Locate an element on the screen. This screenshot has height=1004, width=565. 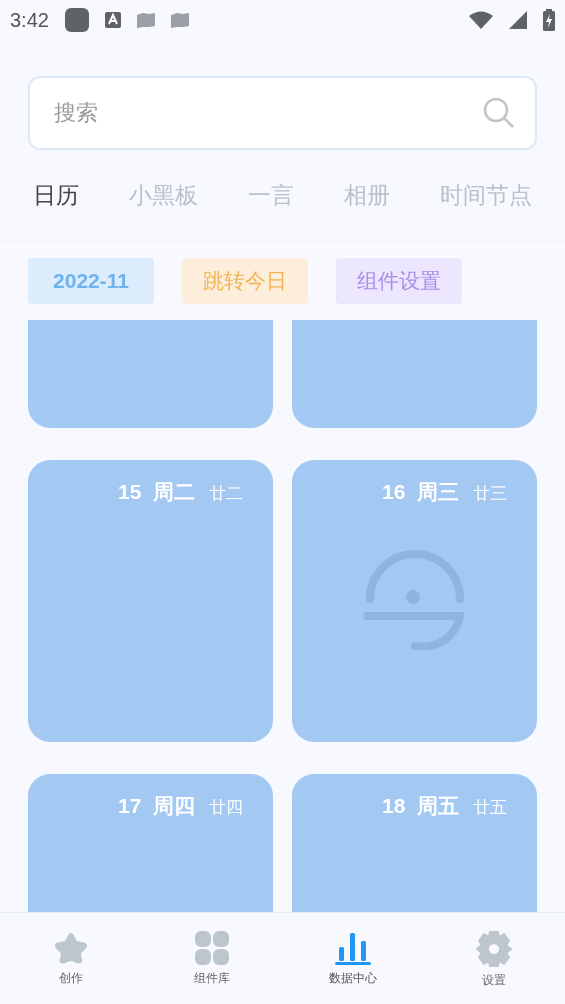
day-card: 18 周五 廿五 is located at coordinates (414, 843).